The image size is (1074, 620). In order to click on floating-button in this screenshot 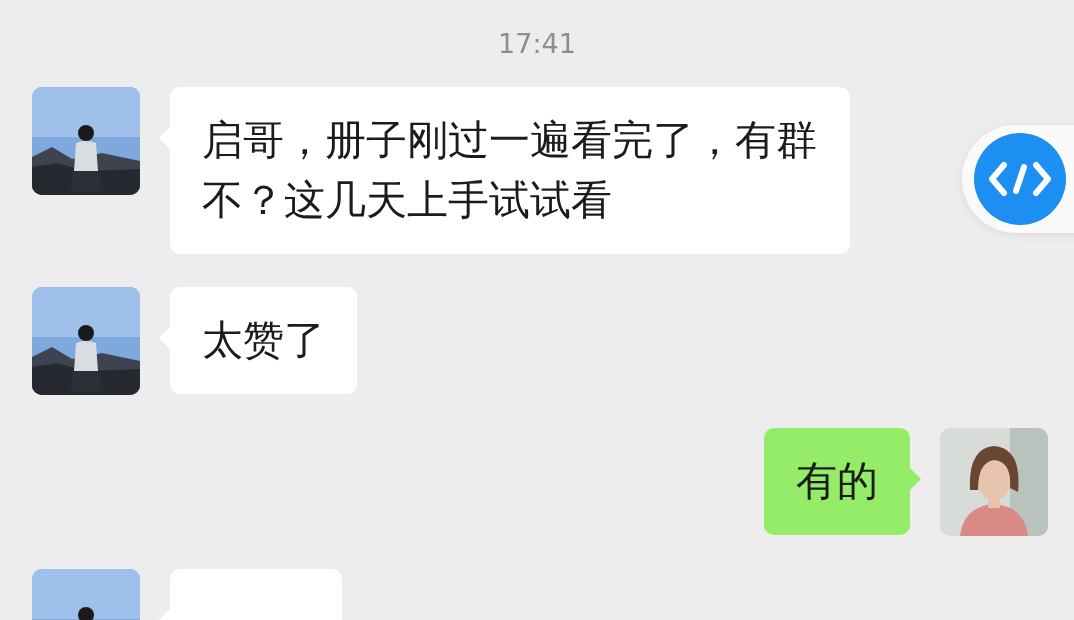, I will do `click(1018, 179)`.